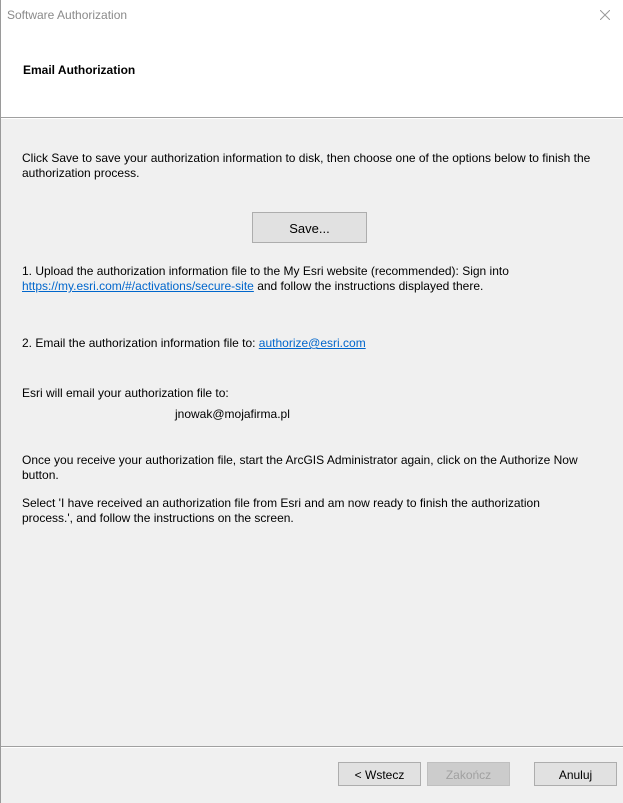  Describe the element at coordinates (79, 70) in the screenshot. I see `page-title: Email Authorization` at that location.